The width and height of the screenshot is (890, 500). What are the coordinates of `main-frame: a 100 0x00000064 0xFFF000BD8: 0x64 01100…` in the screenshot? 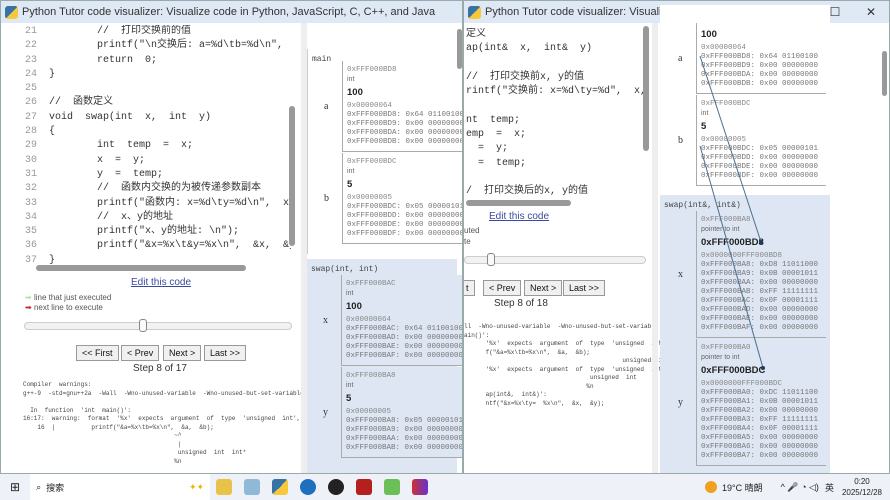 It's located at (745, 97).